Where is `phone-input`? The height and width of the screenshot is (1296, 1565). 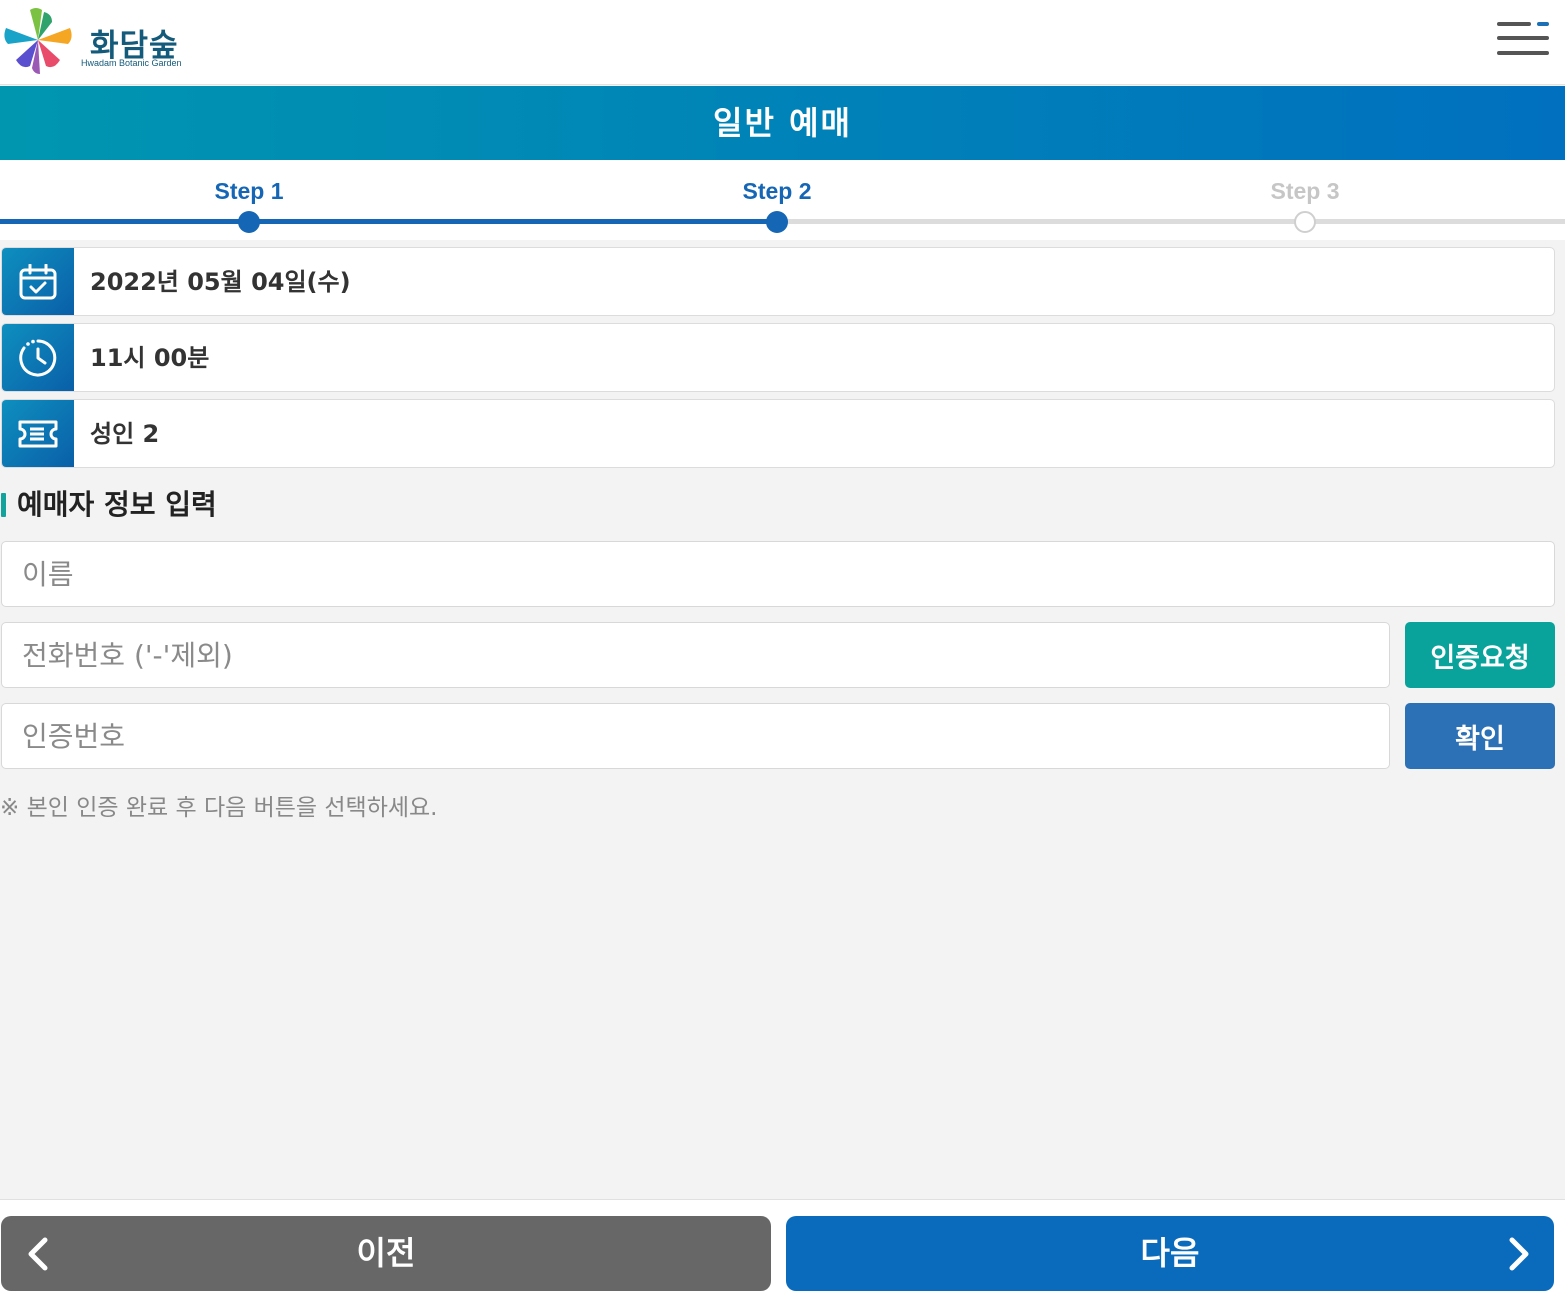 phone-input is located at coordinates (695, 655).